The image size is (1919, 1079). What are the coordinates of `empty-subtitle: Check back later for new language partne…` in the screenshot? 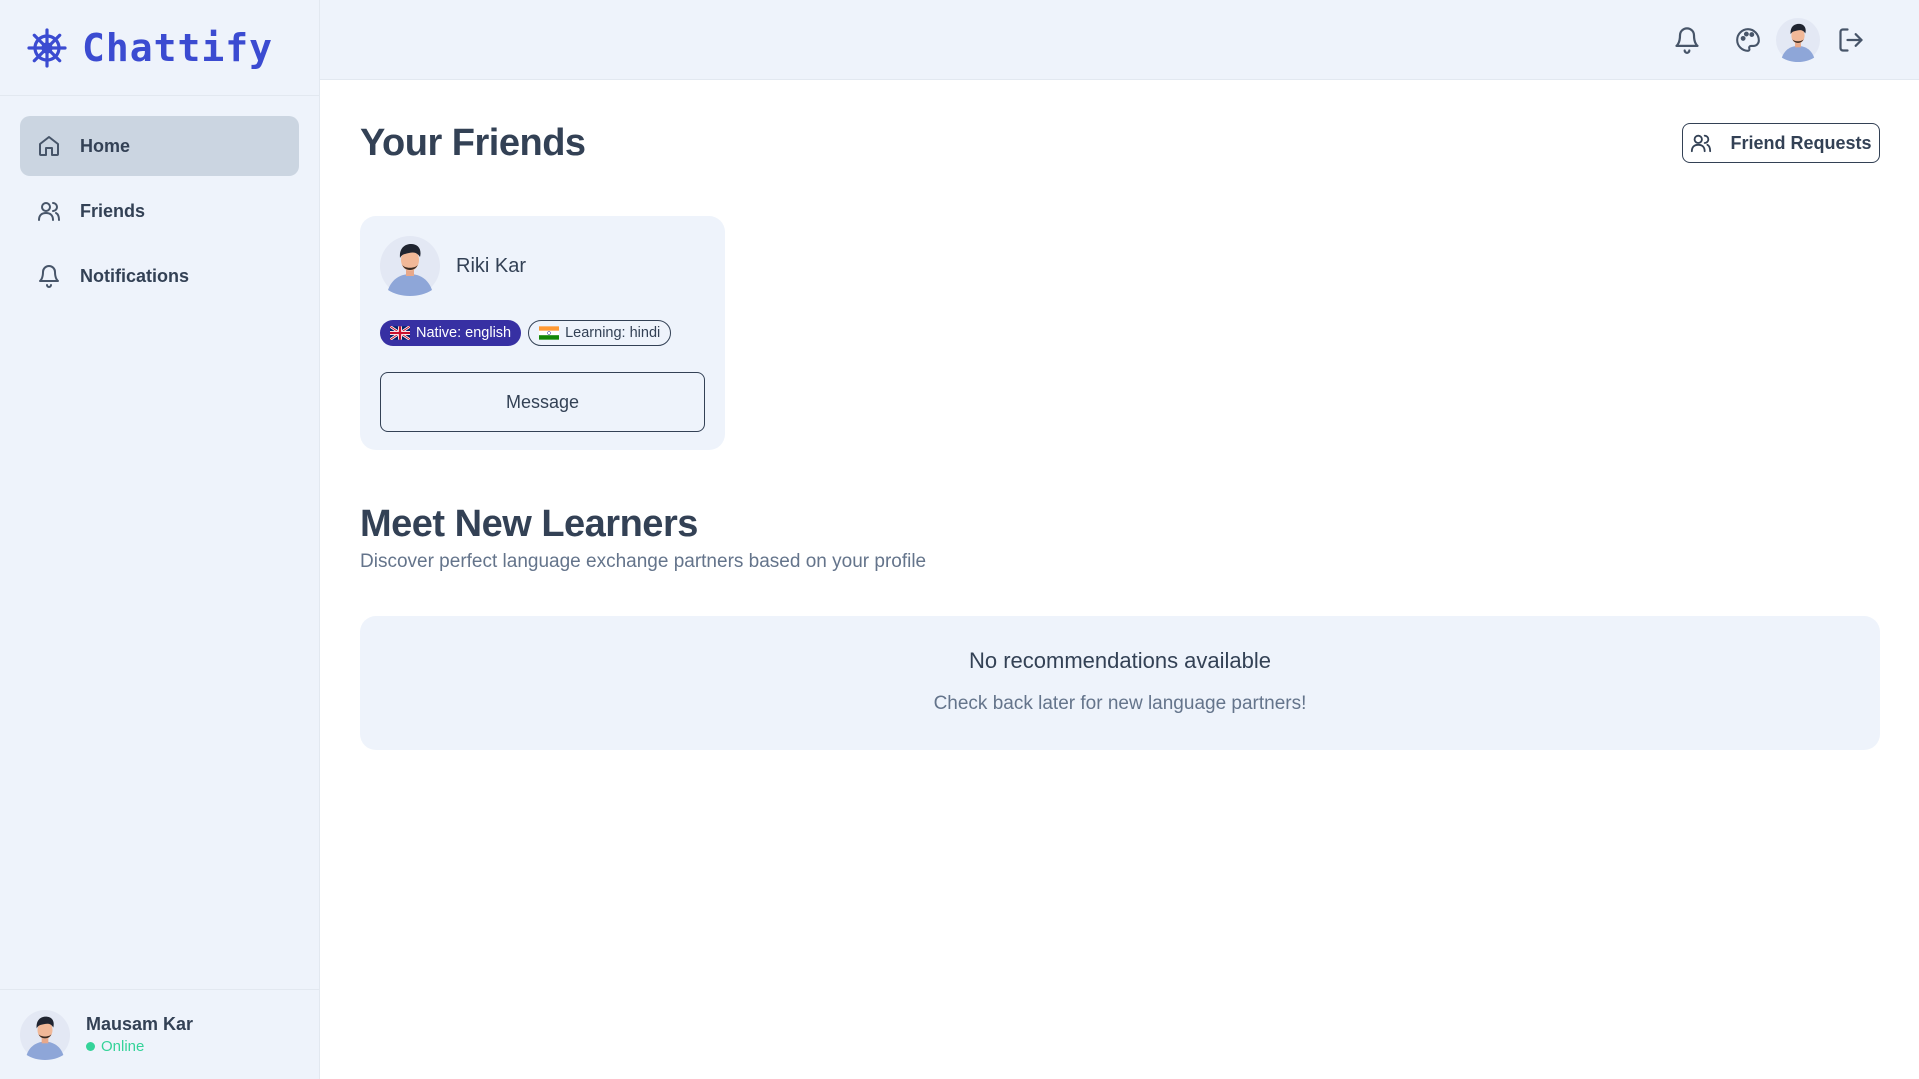 It's located at (1120, 703).